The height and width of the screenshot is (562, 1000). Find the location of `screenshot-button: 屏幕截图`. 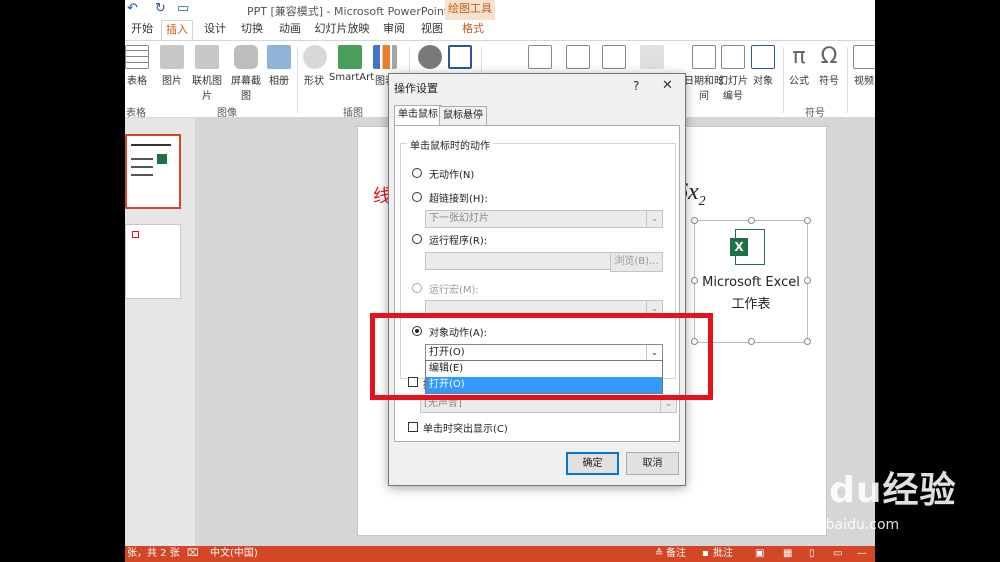

screenshot-button: 屏幕截图 is located at coordinates (246, 73).